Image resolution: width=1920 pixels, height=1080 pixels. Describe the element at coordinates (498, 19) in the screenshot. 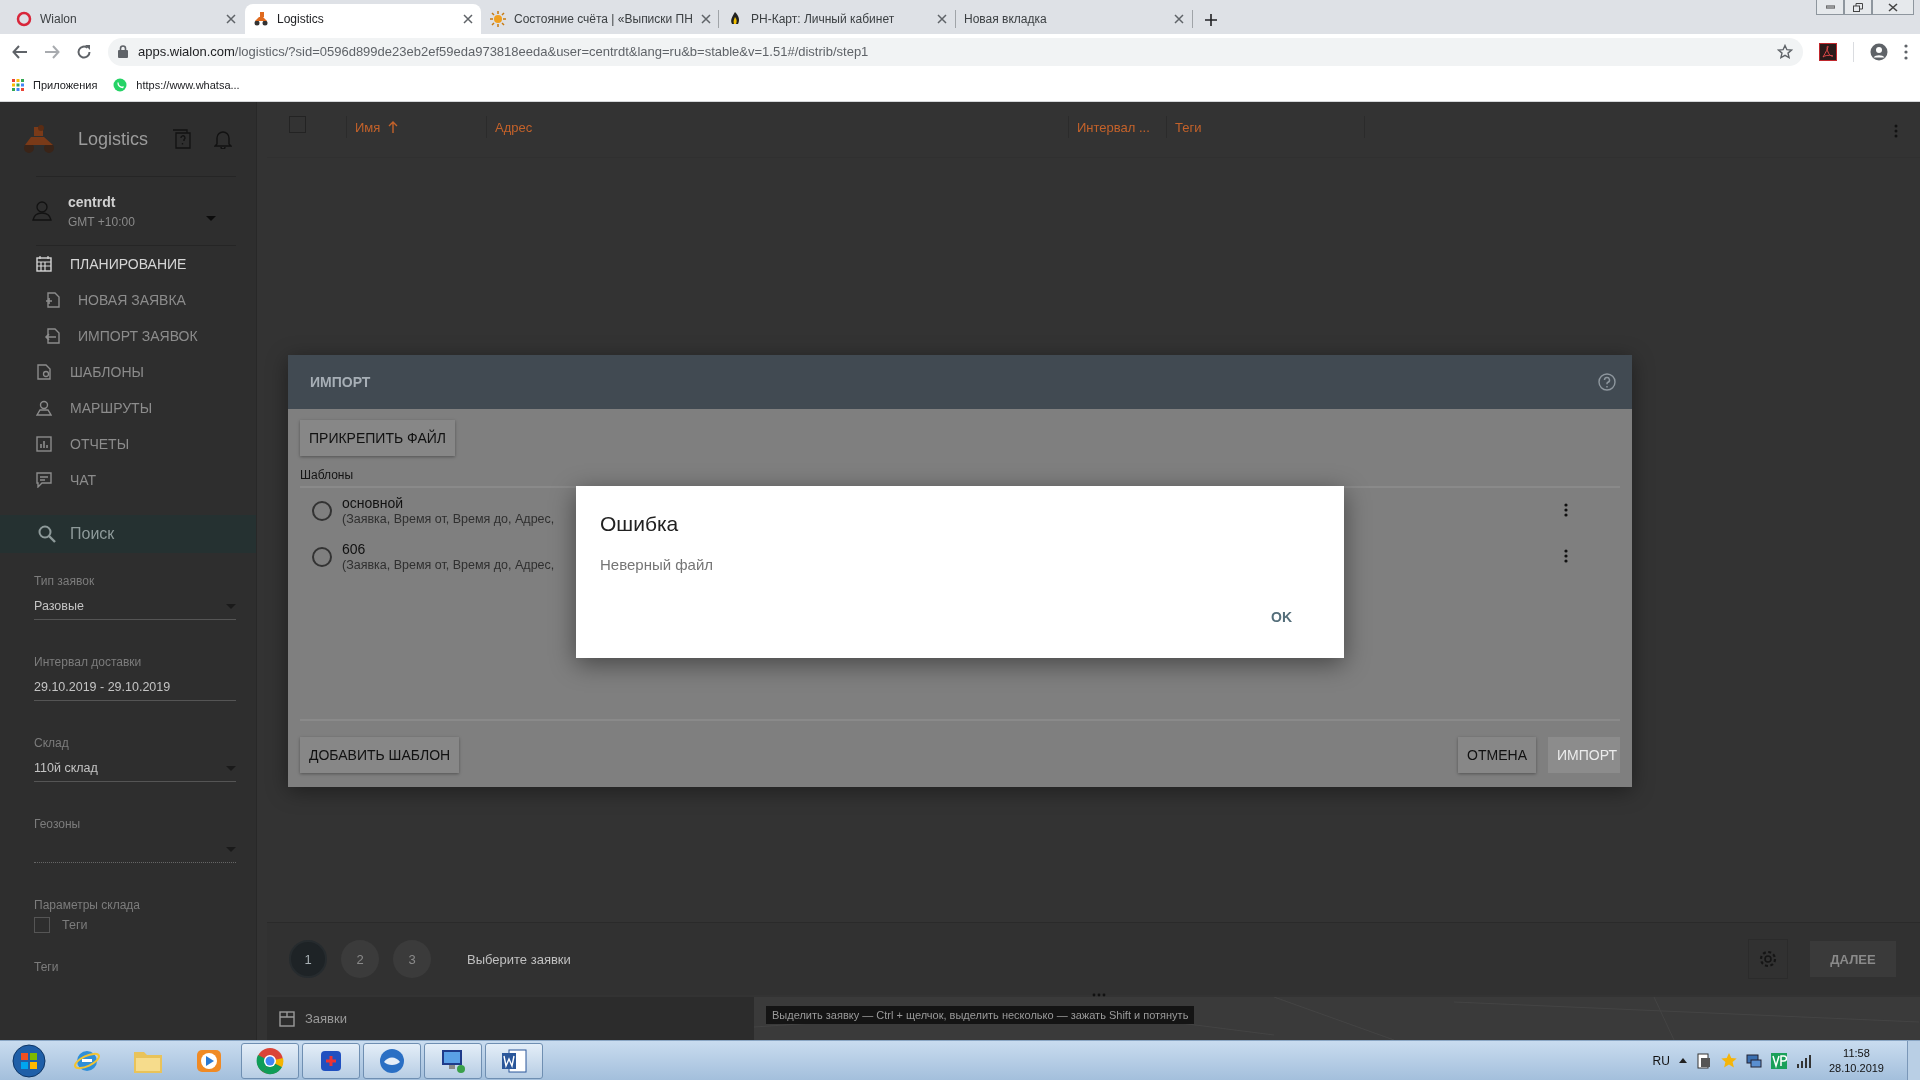

I see `sun-icon` at that location.